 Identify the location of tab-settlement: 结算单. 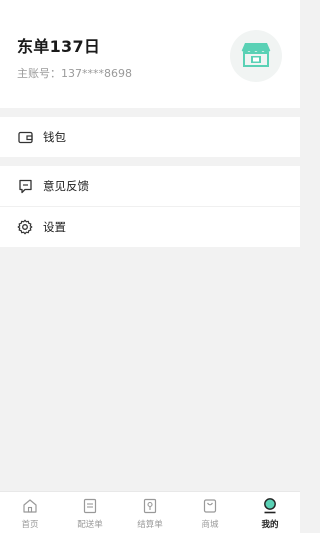
(150, 512).